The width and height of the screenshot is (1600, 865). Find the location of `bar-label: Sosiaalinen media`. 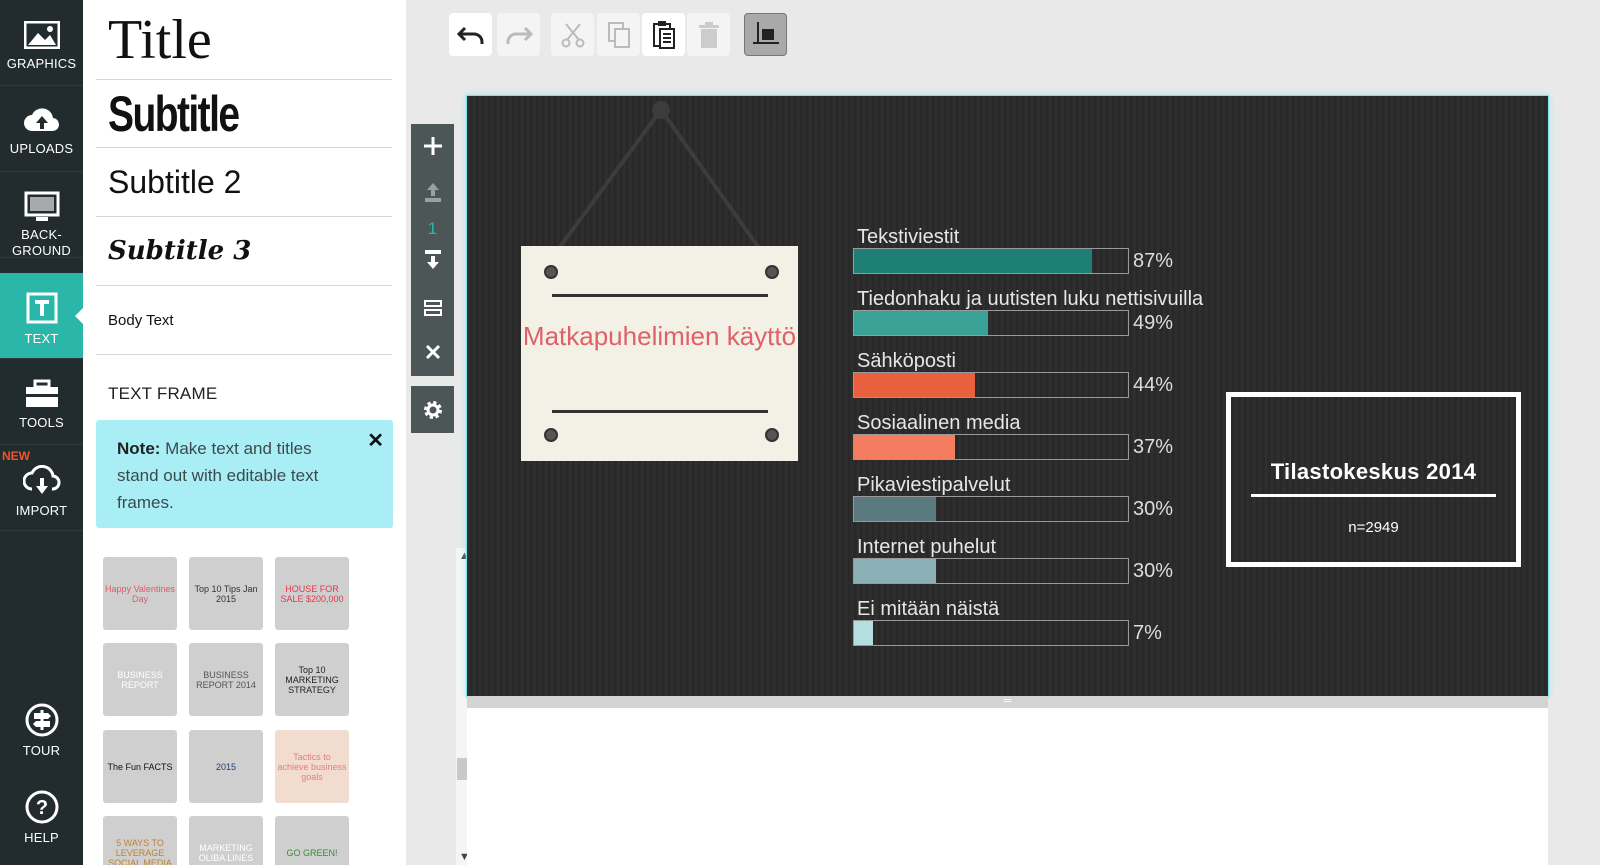

bar-label: Sosiaalinen media is located at coordinates (938, 423).